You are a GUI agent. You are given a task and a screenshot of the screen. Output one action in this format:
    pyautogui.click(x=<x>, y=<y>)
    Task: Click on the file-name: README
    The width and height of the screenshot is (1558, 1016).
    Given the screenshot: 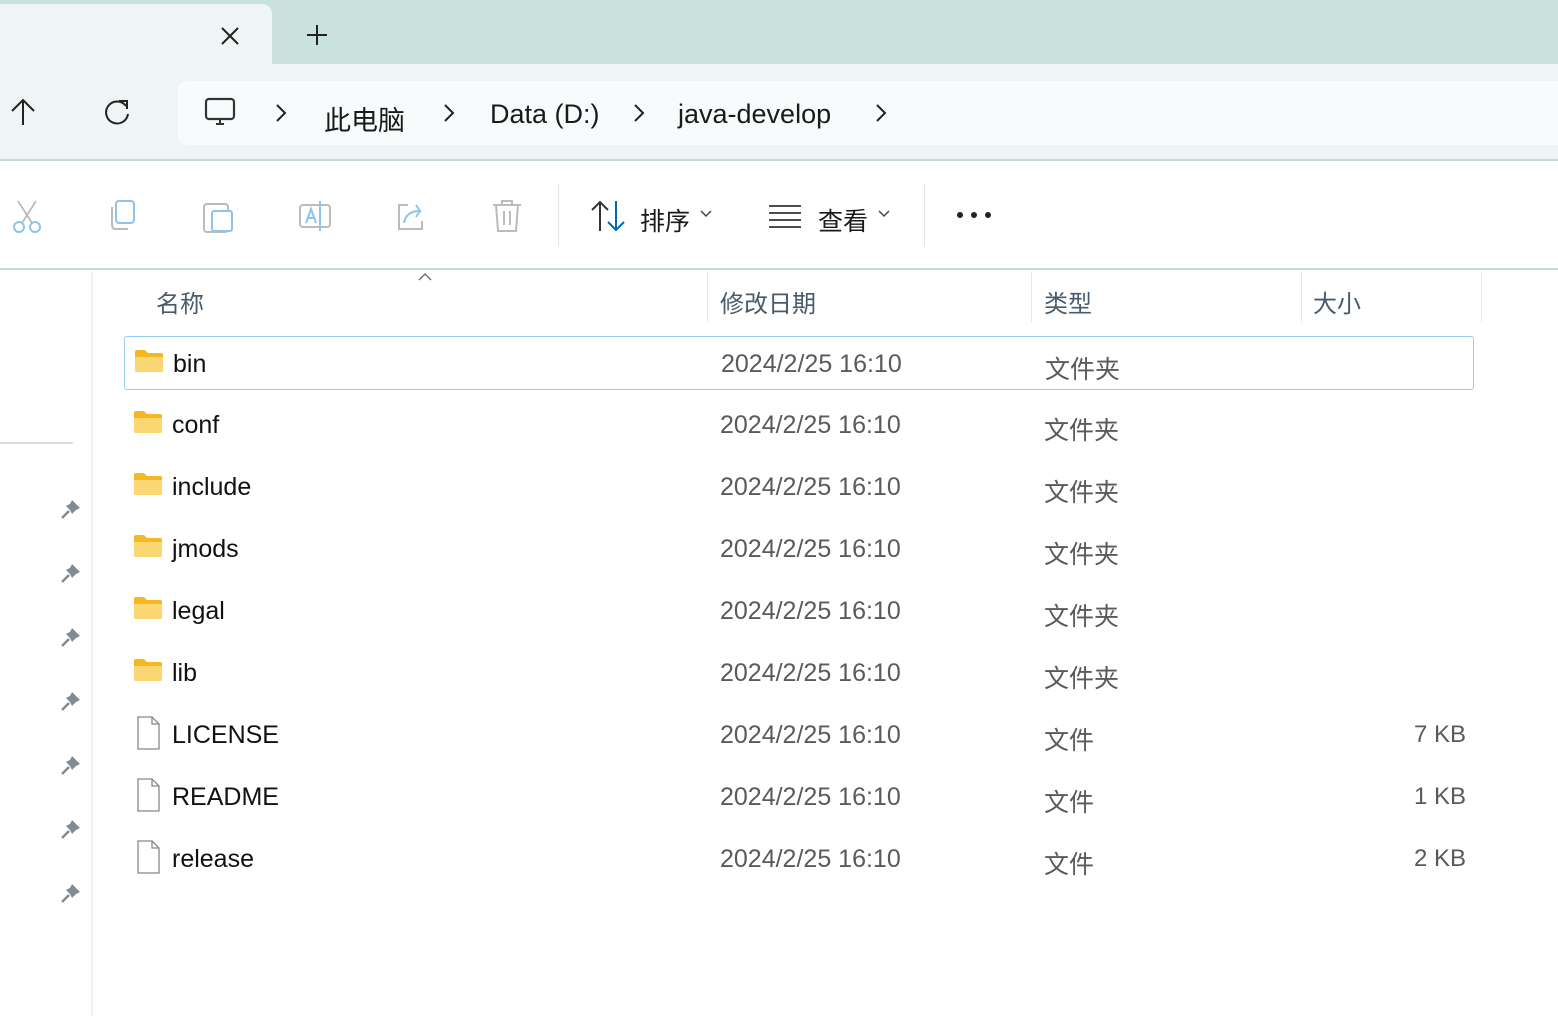 What is the action you would take?
    pyautogui.click(x=225, y=797)
    